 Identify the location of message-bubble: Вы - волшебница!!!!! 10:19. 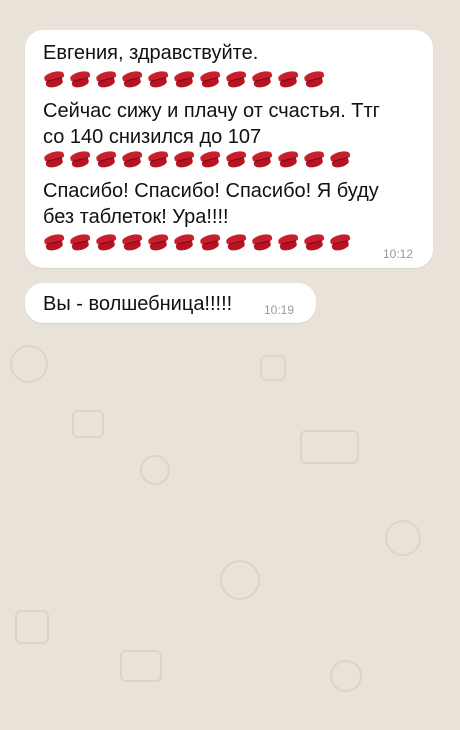
(170, 303).